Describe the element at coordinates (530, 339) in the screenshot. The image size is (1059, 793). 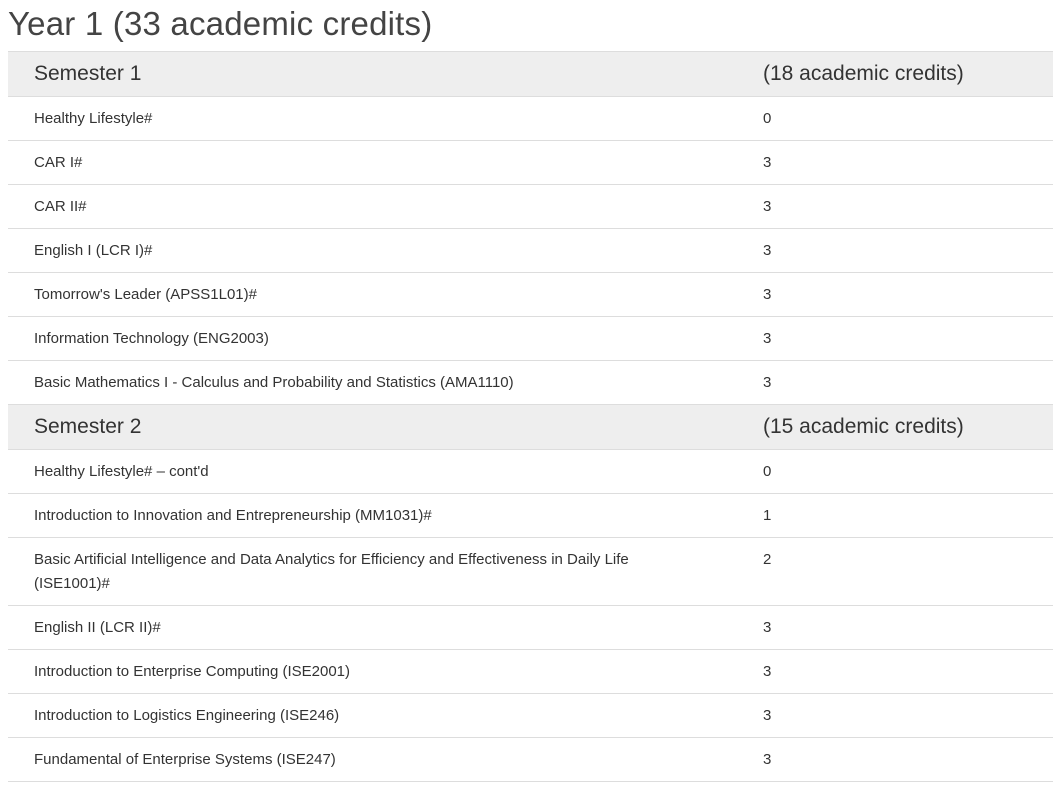
I see `course-row: Information Technology (ENG2003) 3` at that location.